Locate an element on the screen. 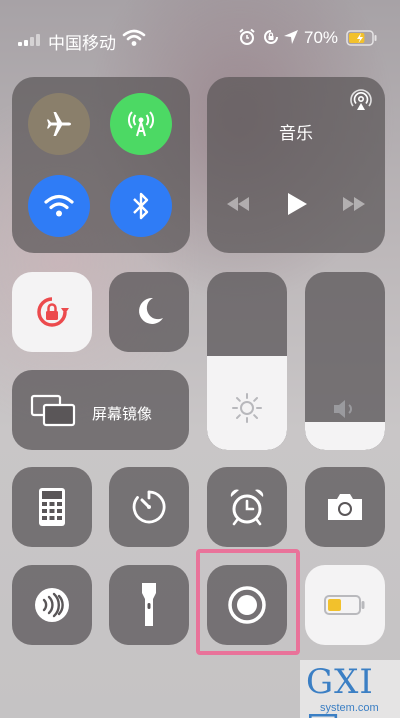 The width and height of the screenshot is (400, 718). nfc-wallet-button is located at coordinates (52, 605).